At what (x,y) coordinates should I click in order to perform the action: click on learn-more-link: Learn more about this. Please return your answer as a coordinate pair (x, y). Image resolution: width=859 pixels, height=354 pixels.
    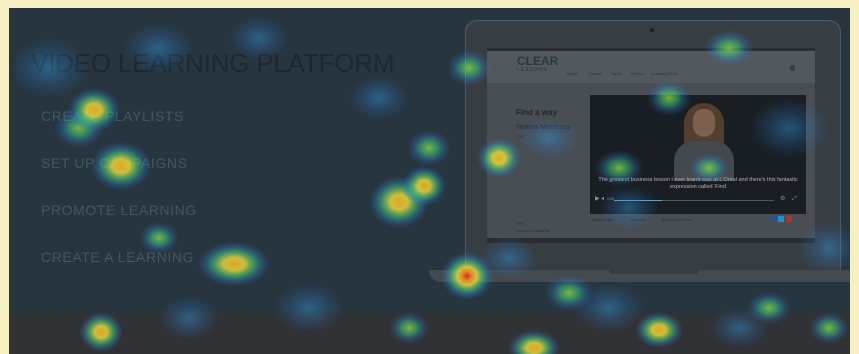
    Looking at the image, I should click on (533, 231).